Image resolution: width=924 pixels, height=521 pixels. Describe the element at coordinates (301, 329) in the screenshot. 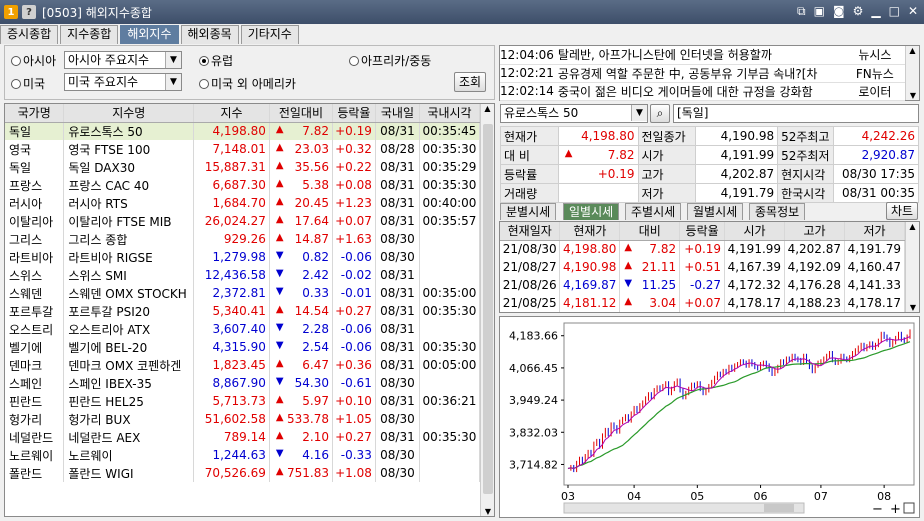

I see `change-cell: ▼ 2.28` at that location.